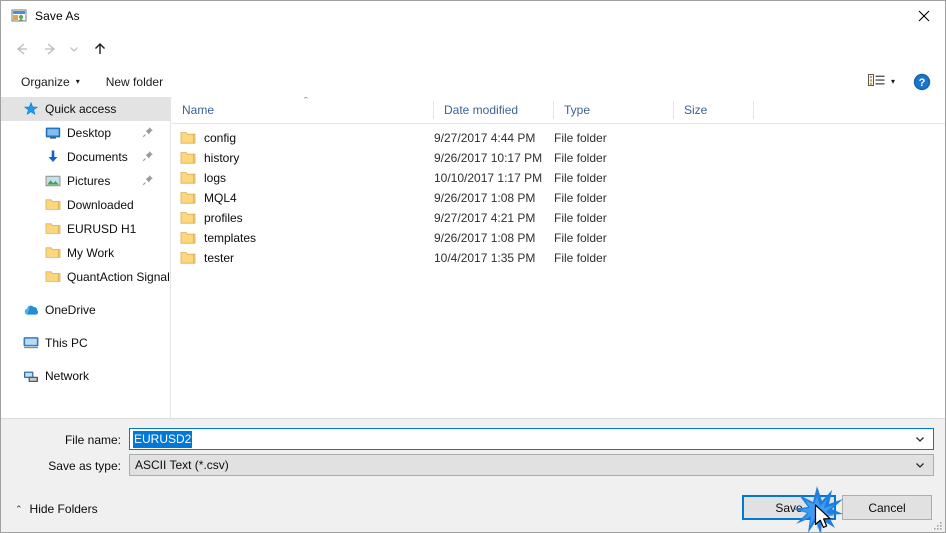 This screenshot has width=946, height=533. Describe the element at coordinates (81, 109) in the screenshot. I see `sidebar-item-label: Quick access` at that location.